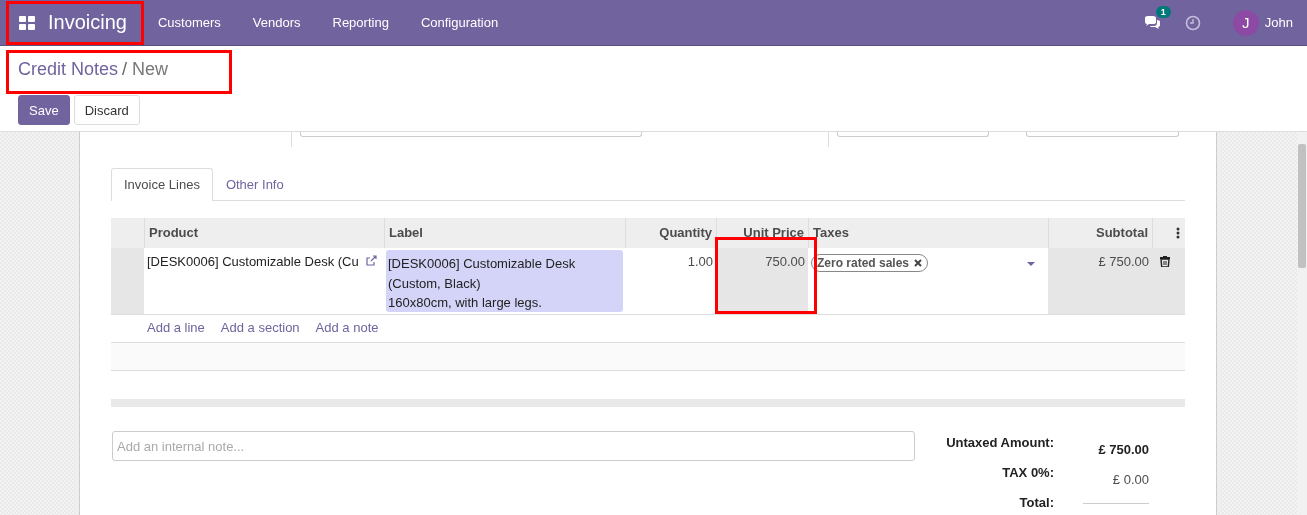 The width and height of the screenshot is (1307, 515). I want to click on column-header: Label, so click(504, 233).